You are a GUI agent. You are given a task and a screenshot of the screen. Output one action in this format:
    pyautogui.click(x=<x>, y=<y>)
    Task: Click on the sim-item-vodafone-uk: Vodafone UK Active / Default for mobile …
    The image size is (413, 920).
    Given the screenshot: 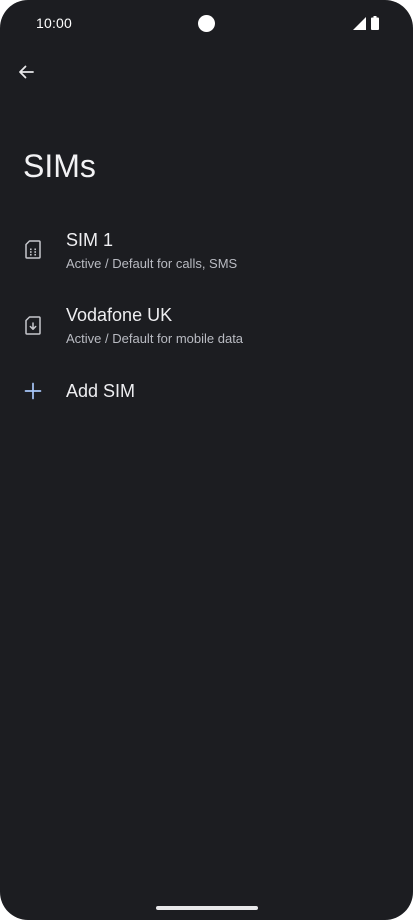 What is the action you would take?
    pyautogui.click(x=206, y=325)
    